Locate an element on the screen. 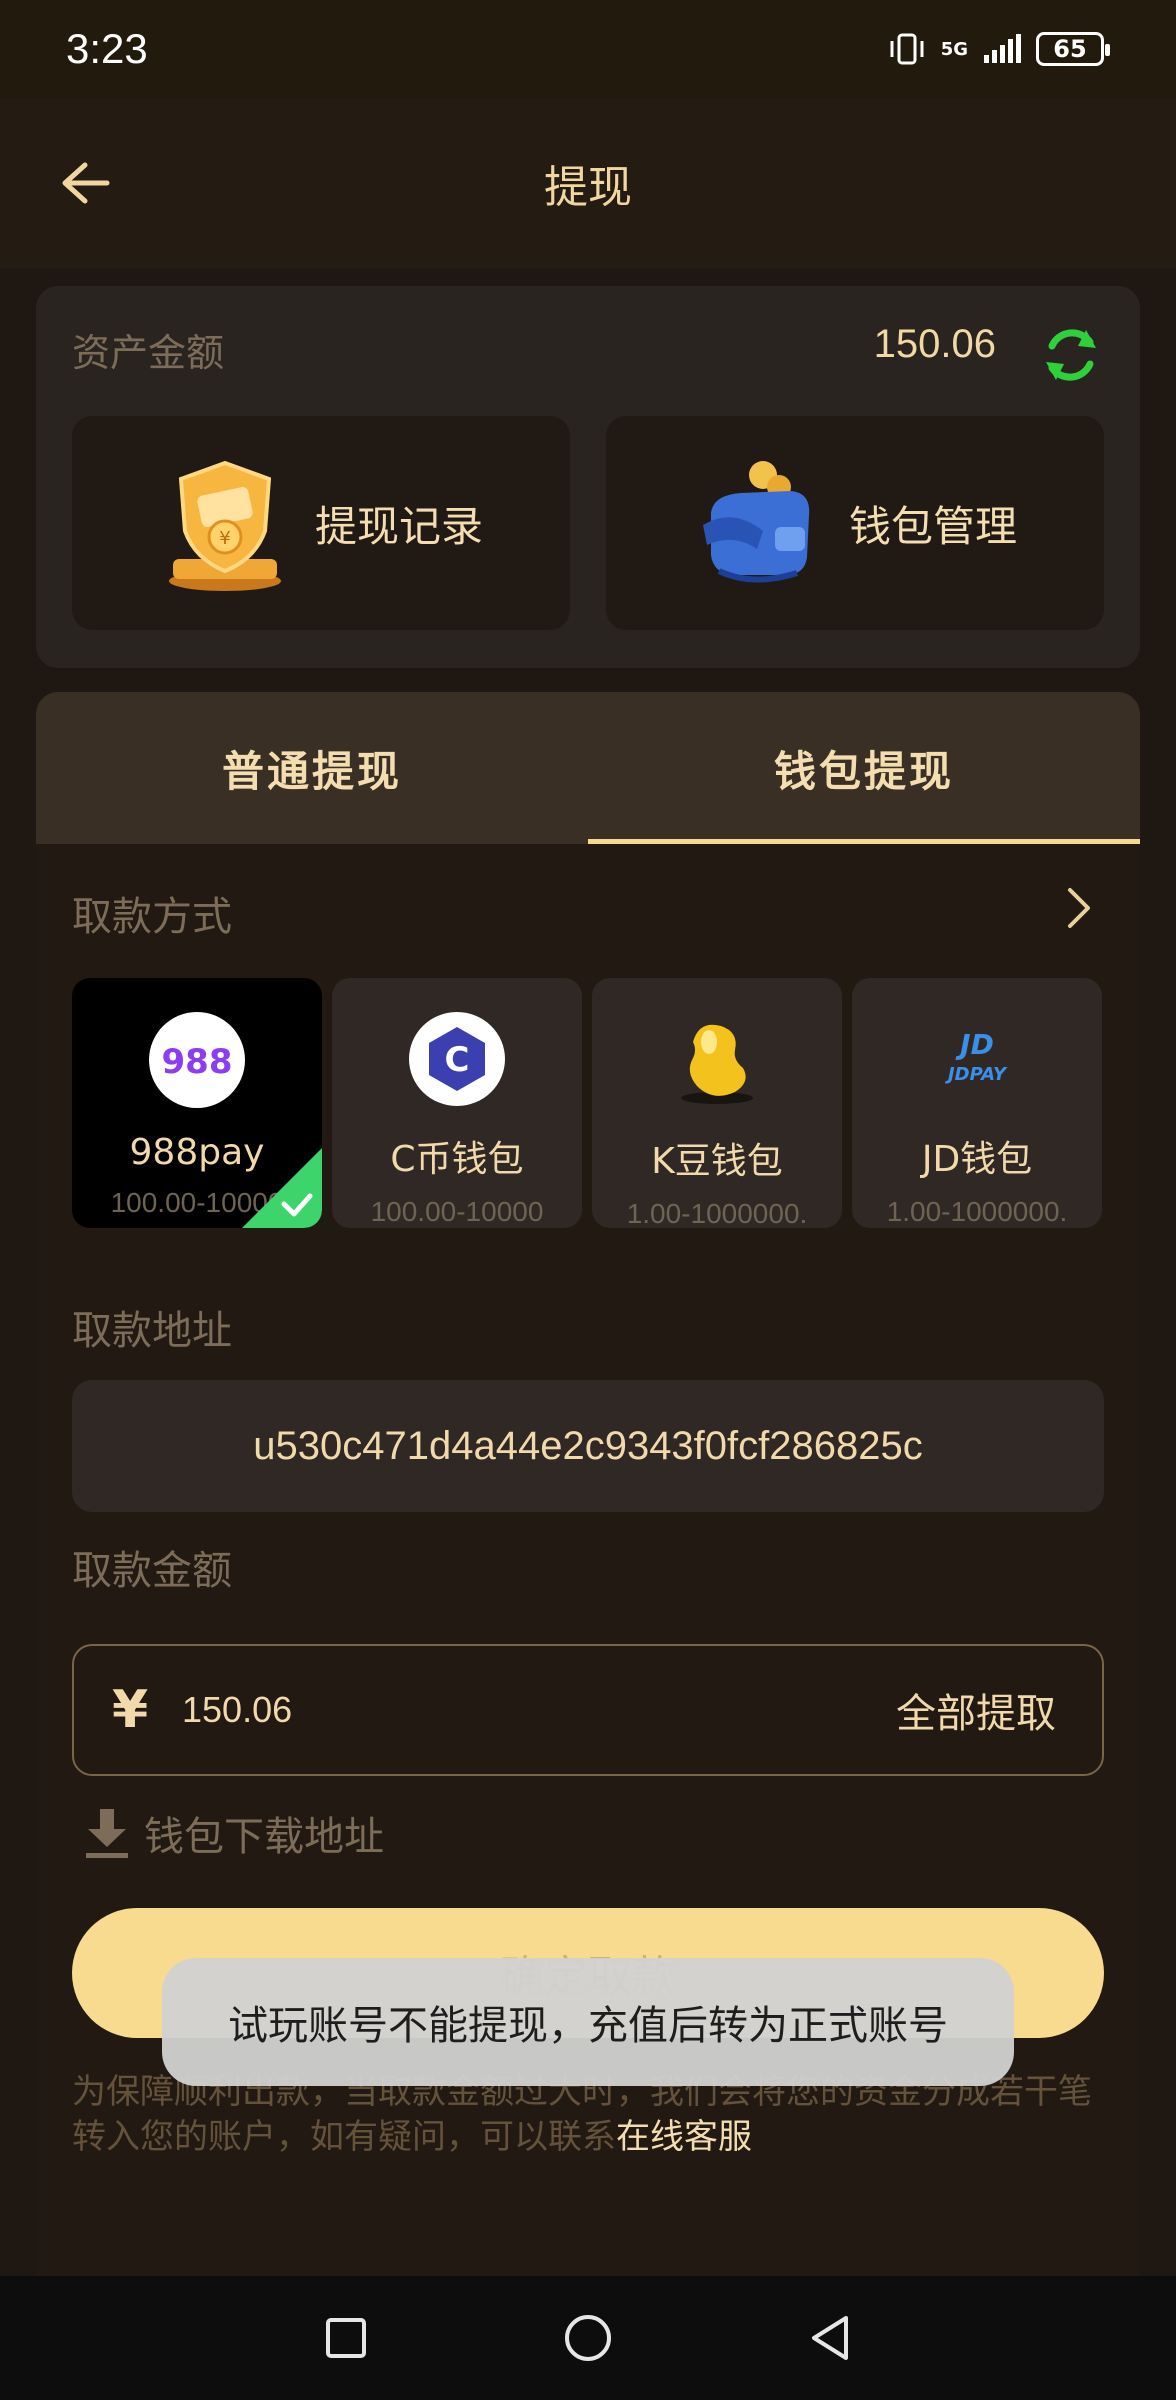 The width and height of the screenshot is (1176, 2400). amount-label: 取款金额 is located at coordinates (152, 1571).